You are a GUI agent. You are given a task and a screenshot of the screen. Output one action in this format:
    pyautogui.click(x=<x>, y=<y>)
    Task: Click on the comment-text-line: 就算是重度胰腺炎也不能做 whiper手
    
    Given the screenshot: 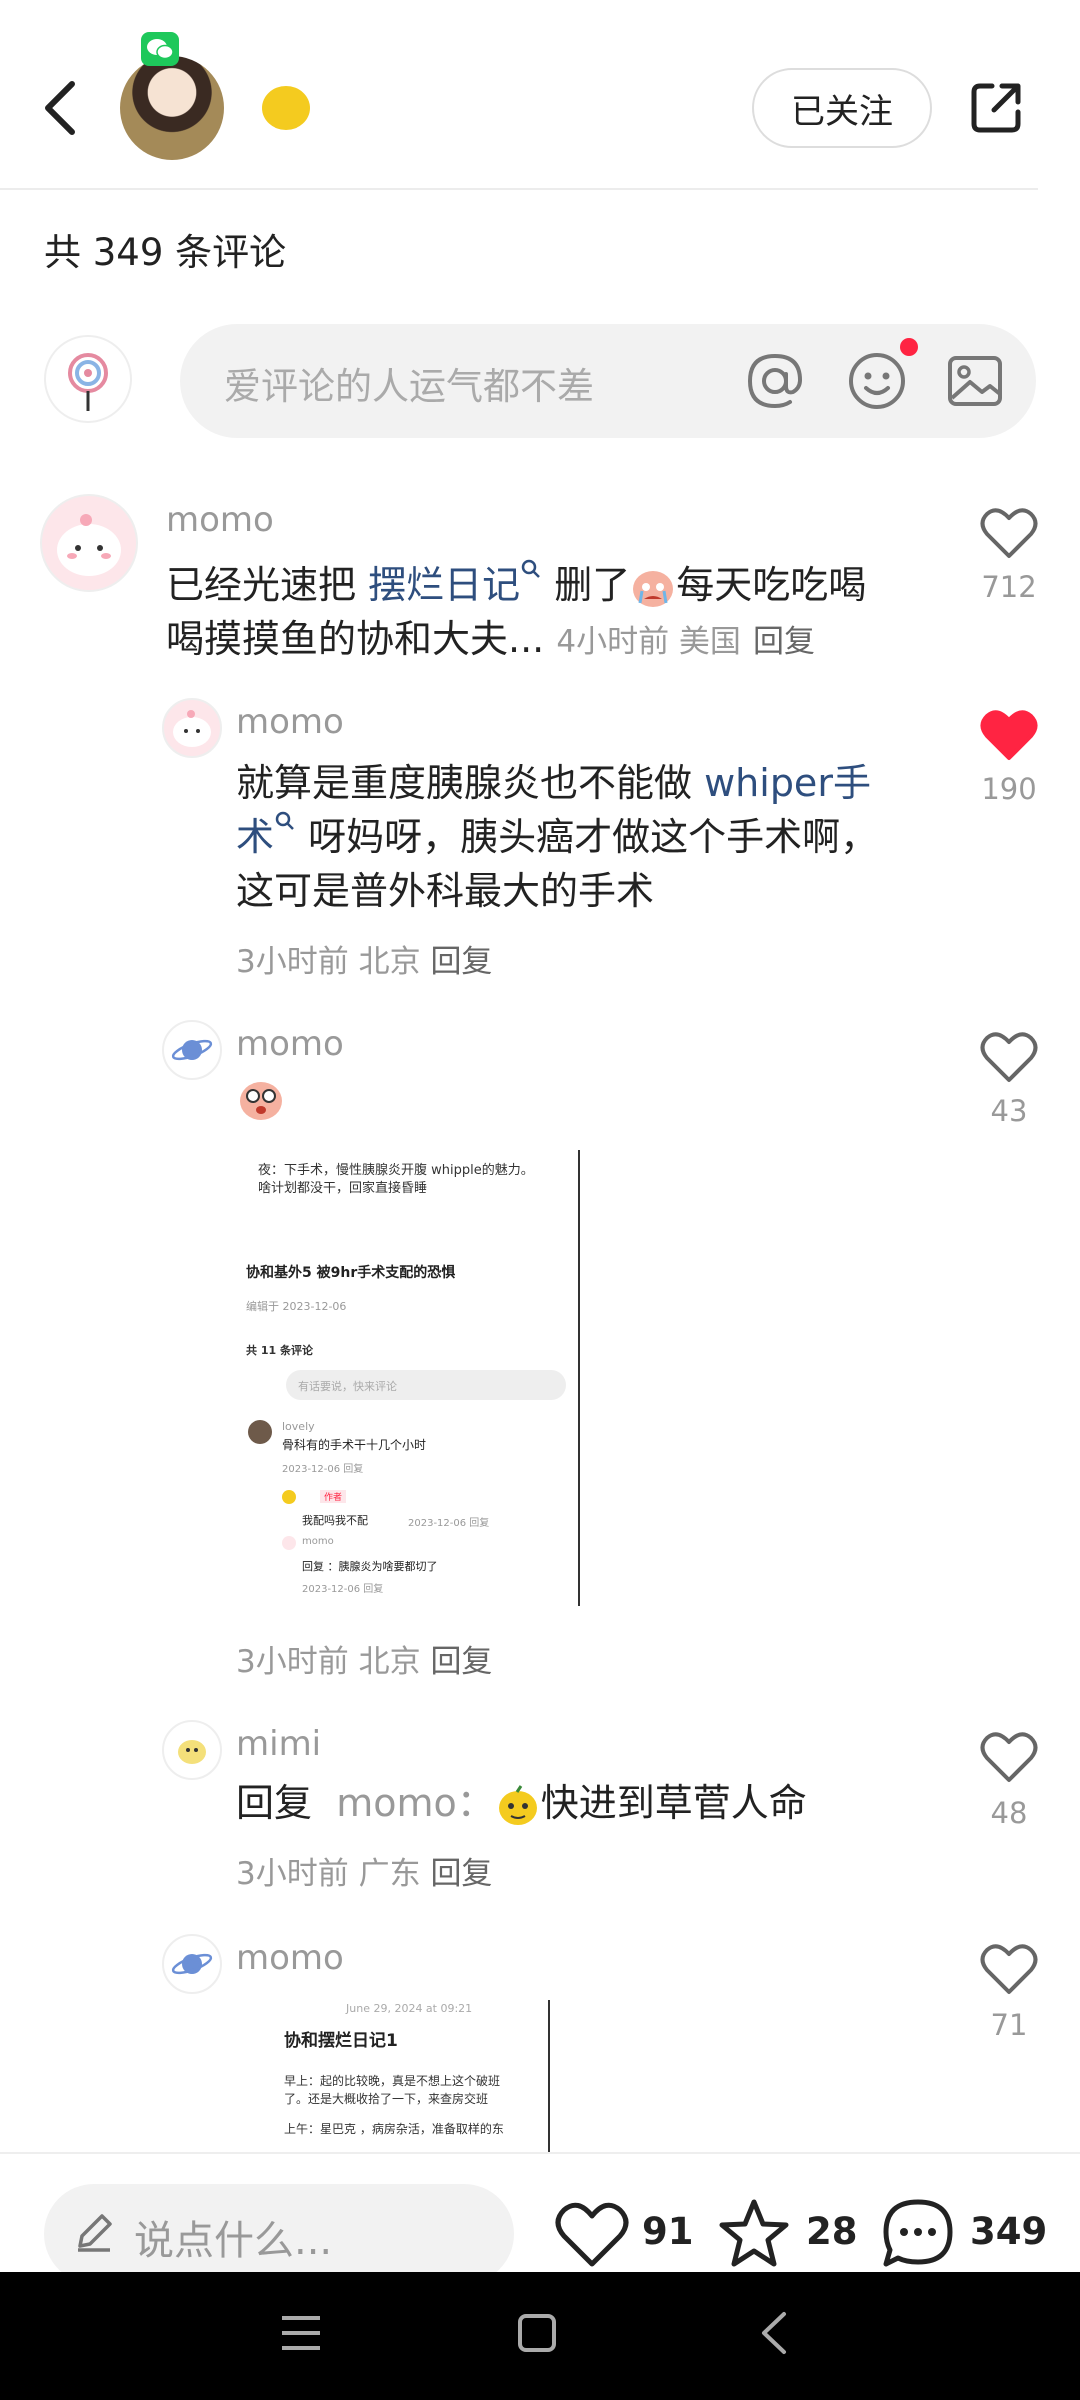 What is the action you would take?
    pyautogui.click(x=553, y=783)
    